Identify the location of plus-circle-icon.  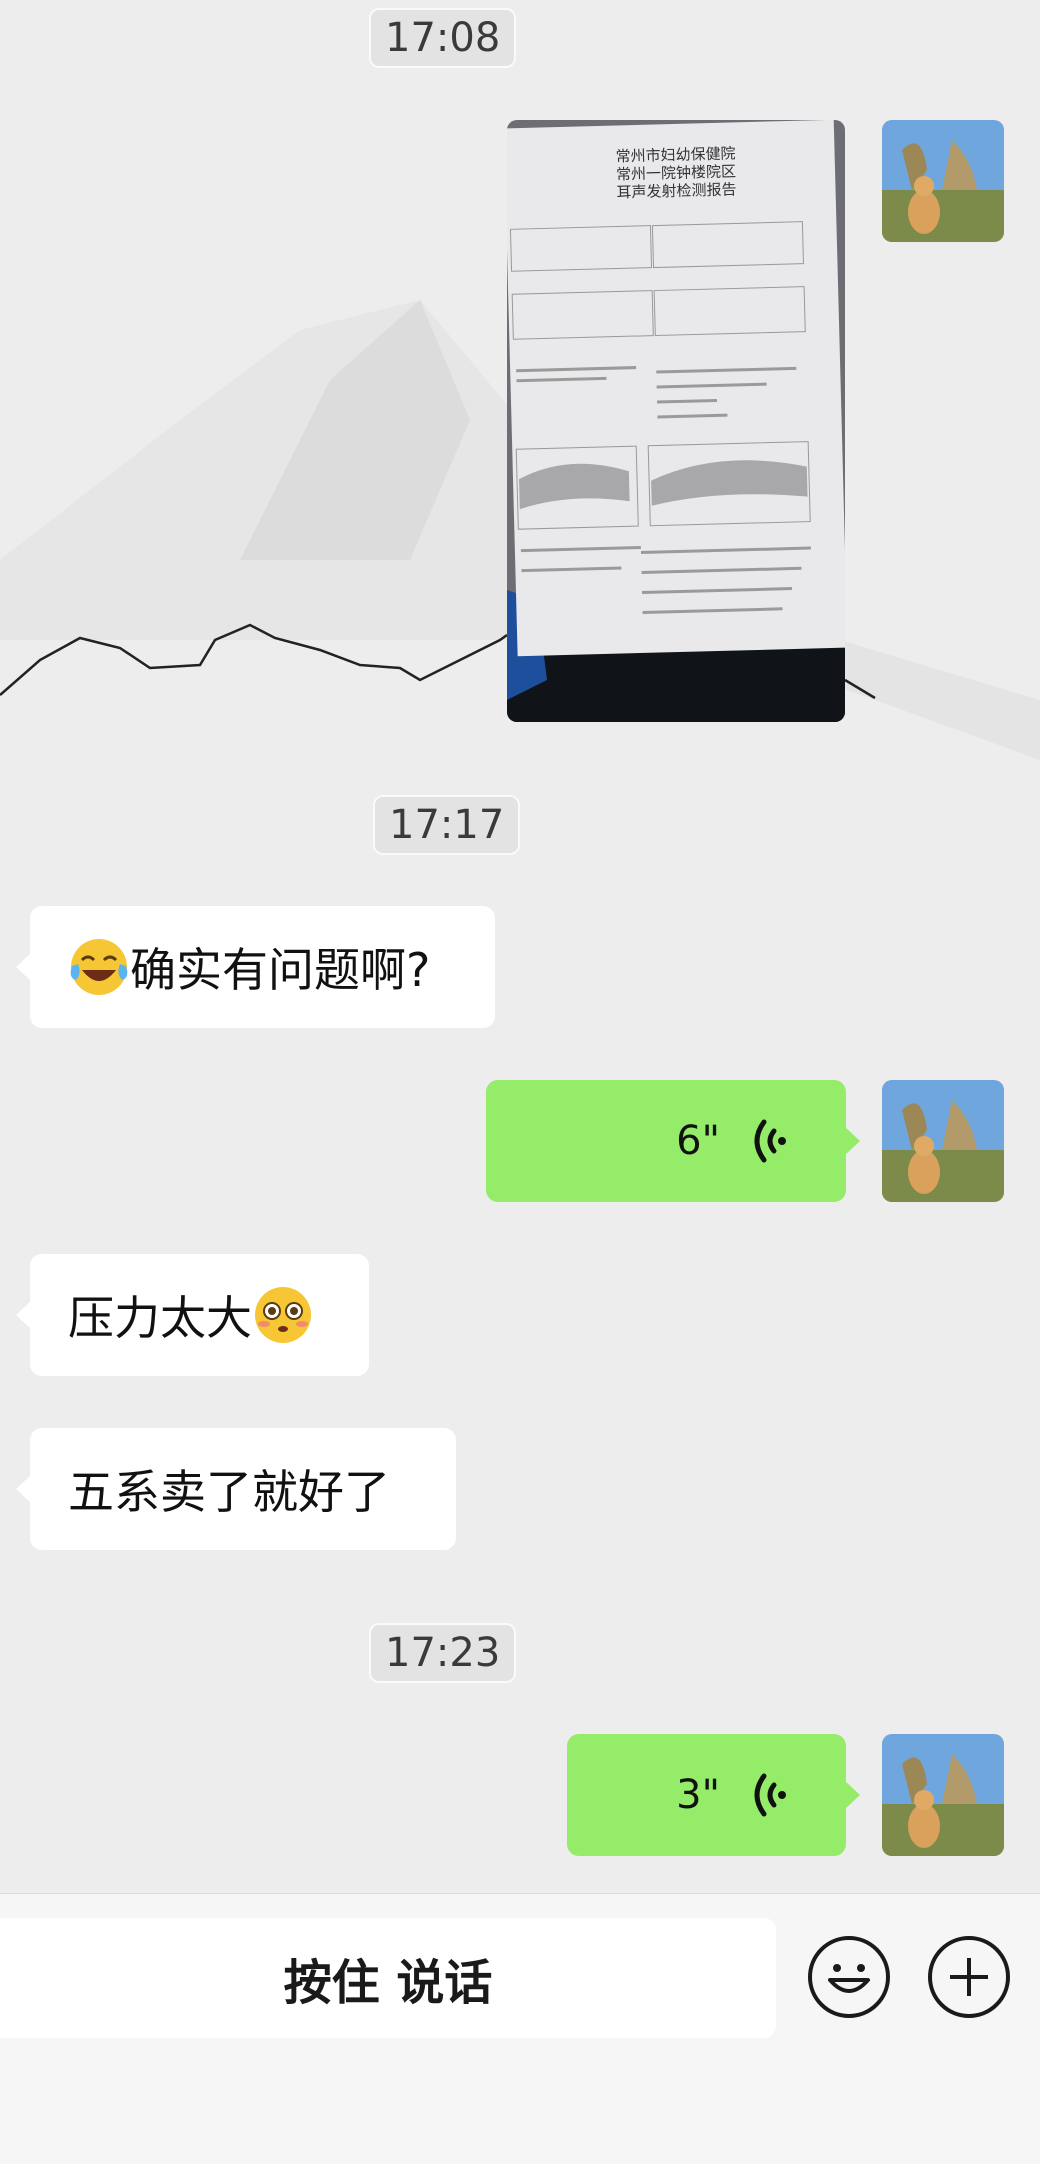
(969, 1977).